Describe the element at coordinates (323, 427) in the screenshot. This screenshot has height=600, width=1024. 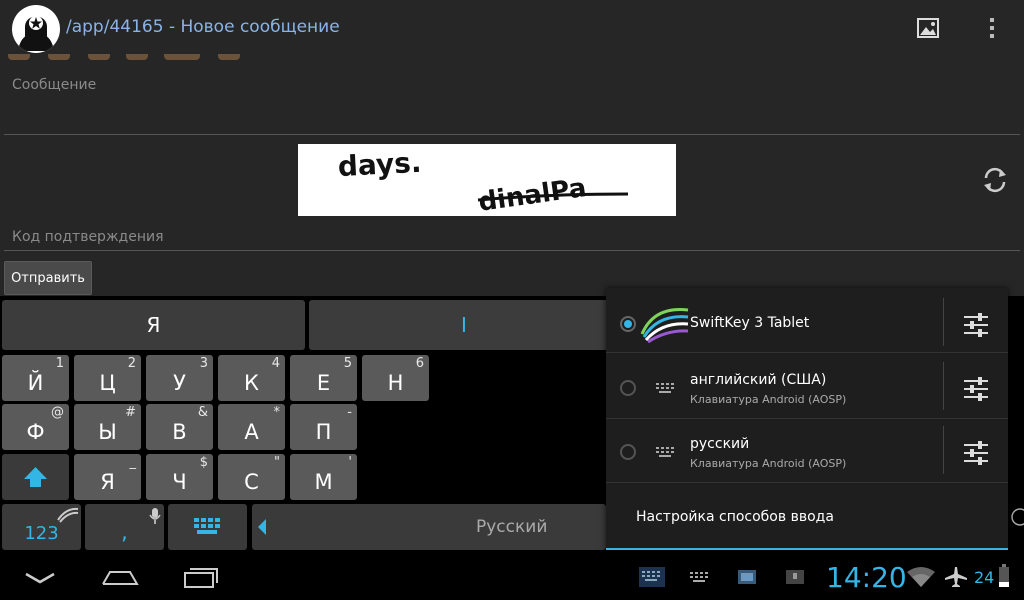
I see `key-п: -П` at that location.